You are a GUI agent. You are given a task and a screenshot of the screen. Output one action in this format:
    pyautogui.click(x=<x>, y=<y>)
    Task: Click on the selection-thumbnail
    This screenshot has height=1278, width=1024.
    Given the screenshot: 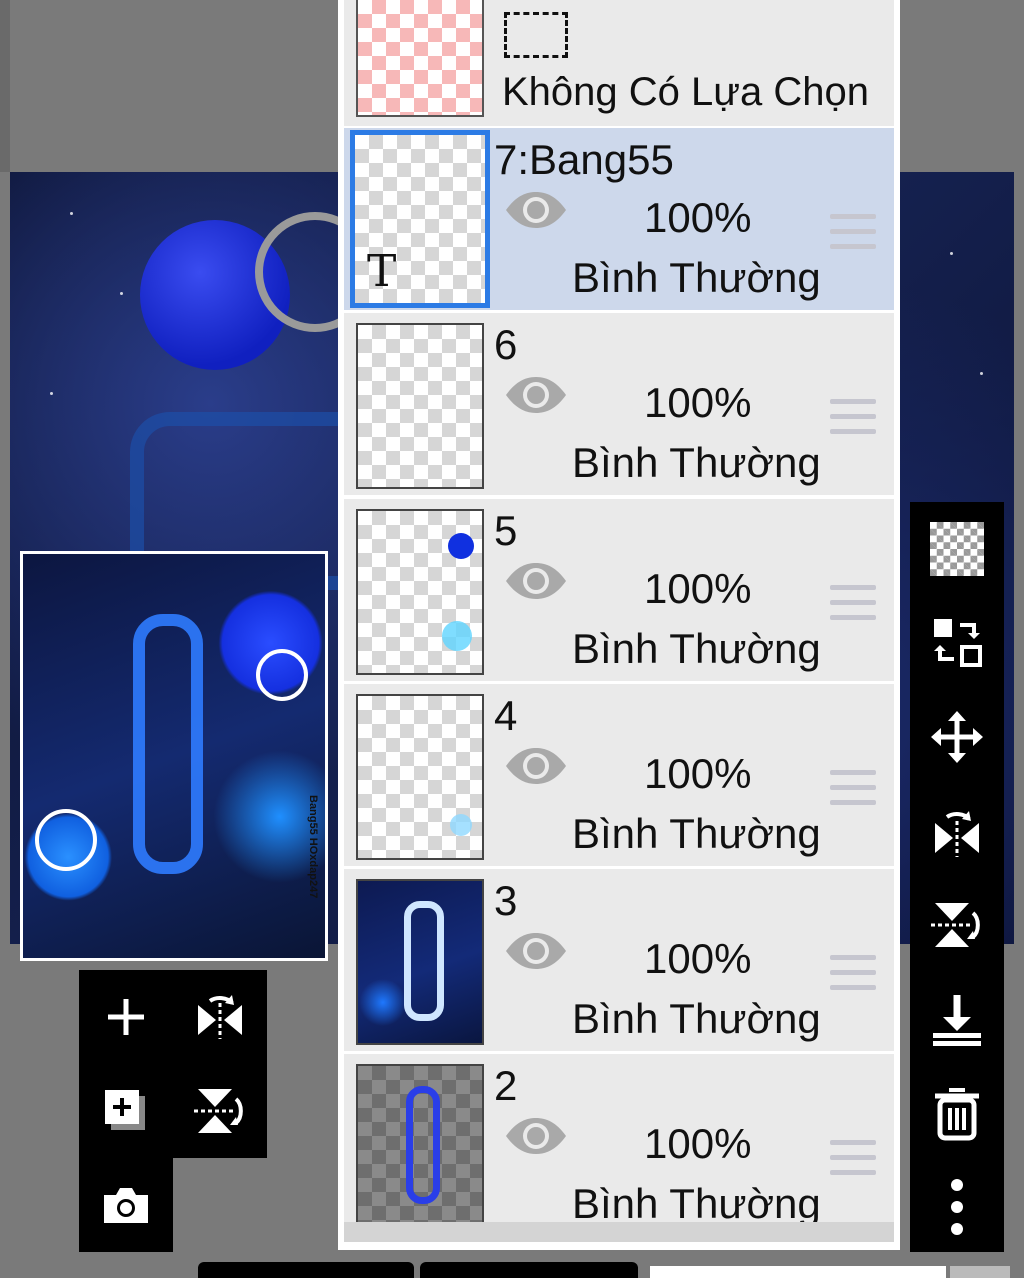 What is the action you would take?
    pyautogui.click(x=420, y=58)
    